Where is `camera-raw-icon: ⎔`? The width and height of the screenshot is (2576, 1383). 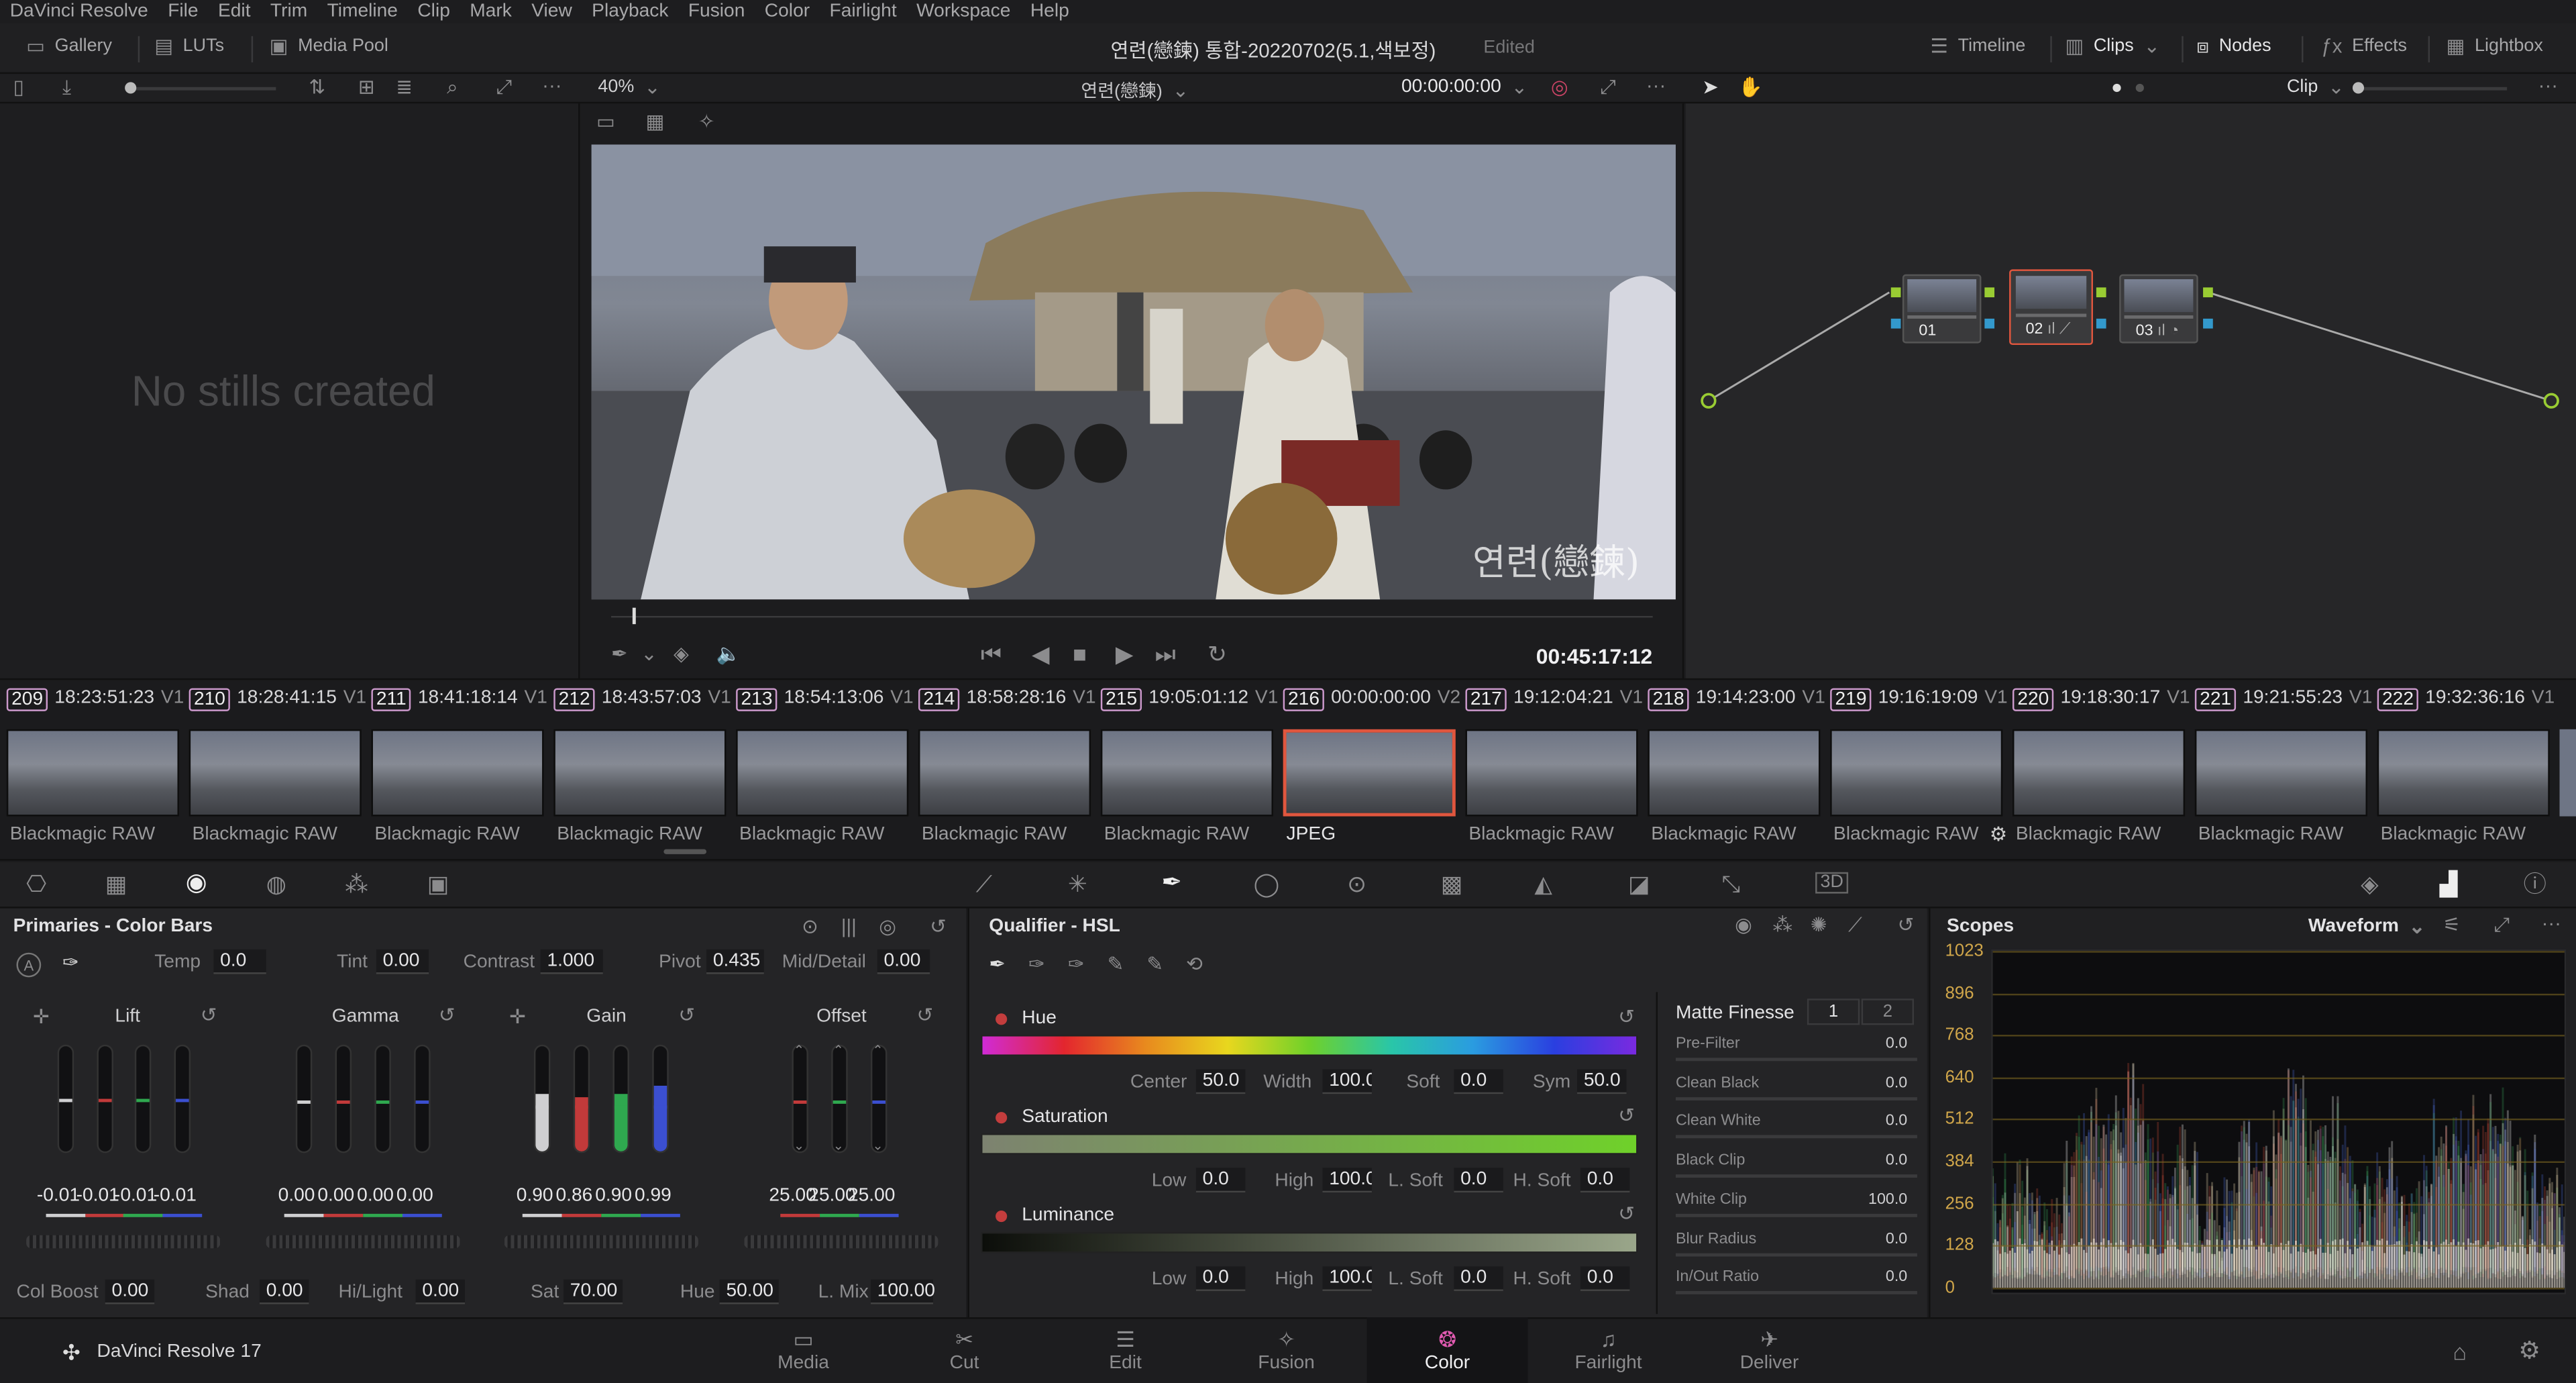 camera-raw-icon: ⎔ is located at coordinates (36, 883).